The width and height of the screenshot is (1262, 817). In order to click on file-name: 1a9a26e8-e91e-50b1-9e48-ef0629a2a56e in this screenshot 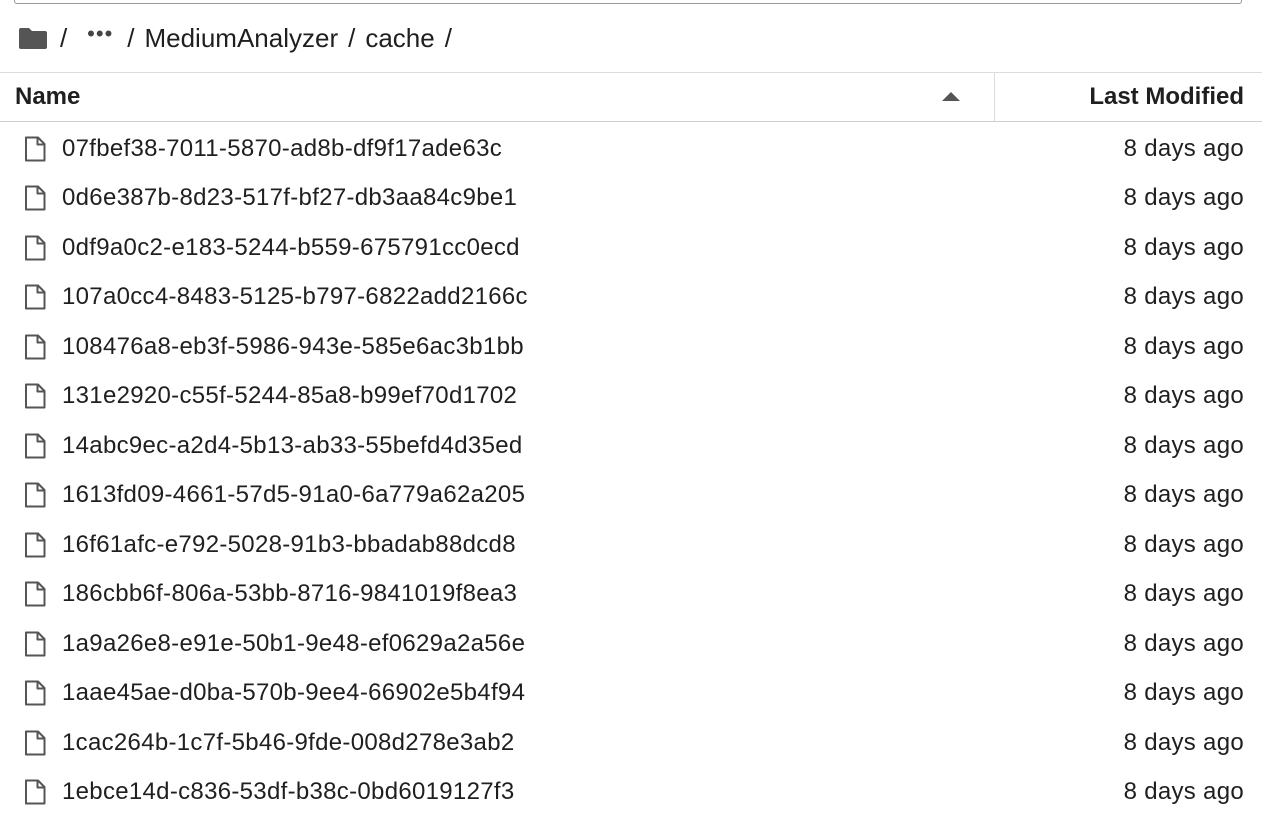, I will do `click(593, 644)`.